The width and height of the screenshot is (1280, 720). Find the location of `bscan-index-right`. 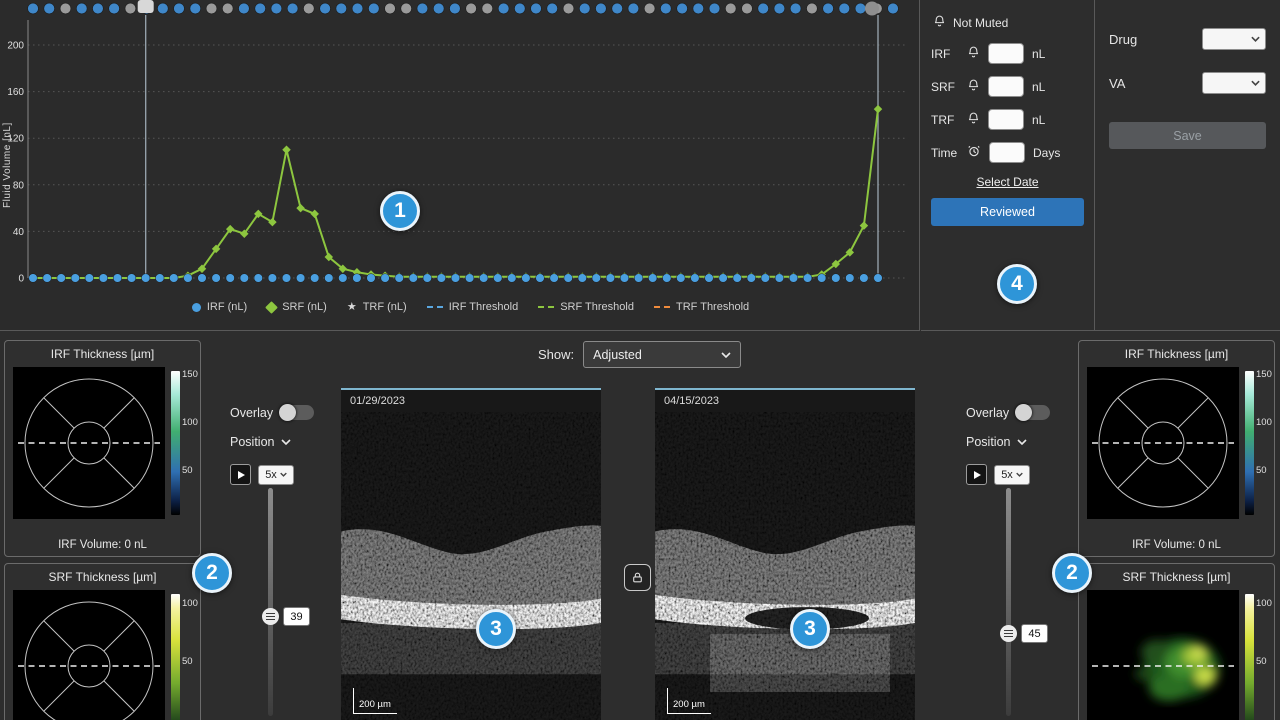

bscan-index-right is located at coordinates (1034, 633).